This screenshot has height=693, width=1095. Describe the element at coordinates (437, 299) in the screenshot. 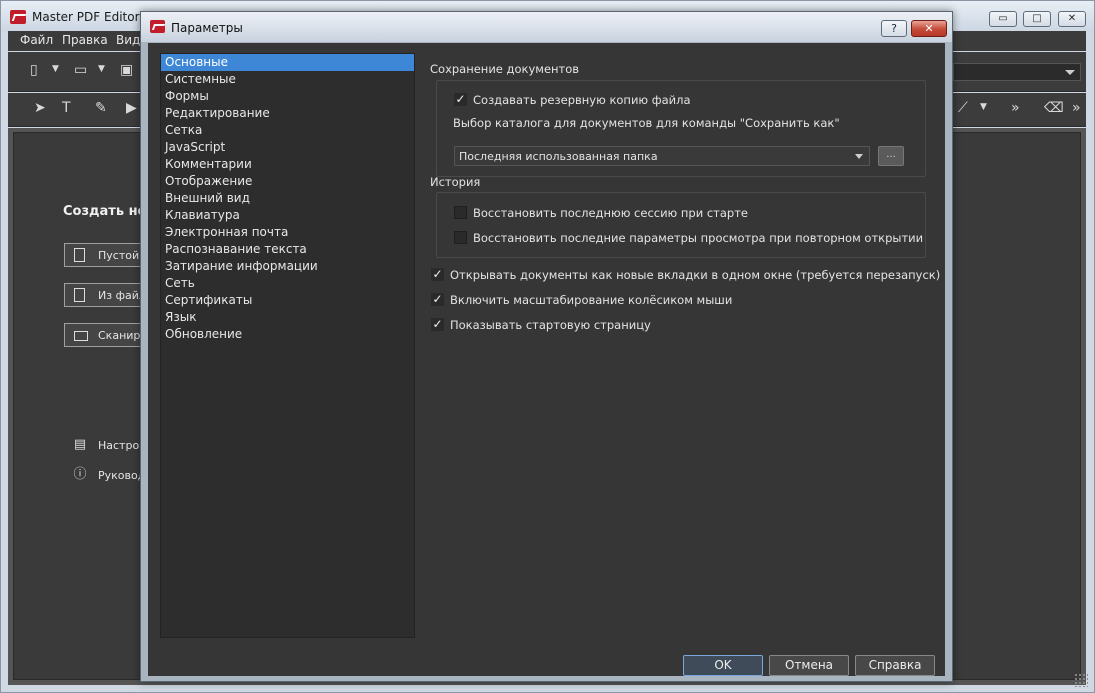

I see `wheel-zoom-checkbox: ✓` at that location.